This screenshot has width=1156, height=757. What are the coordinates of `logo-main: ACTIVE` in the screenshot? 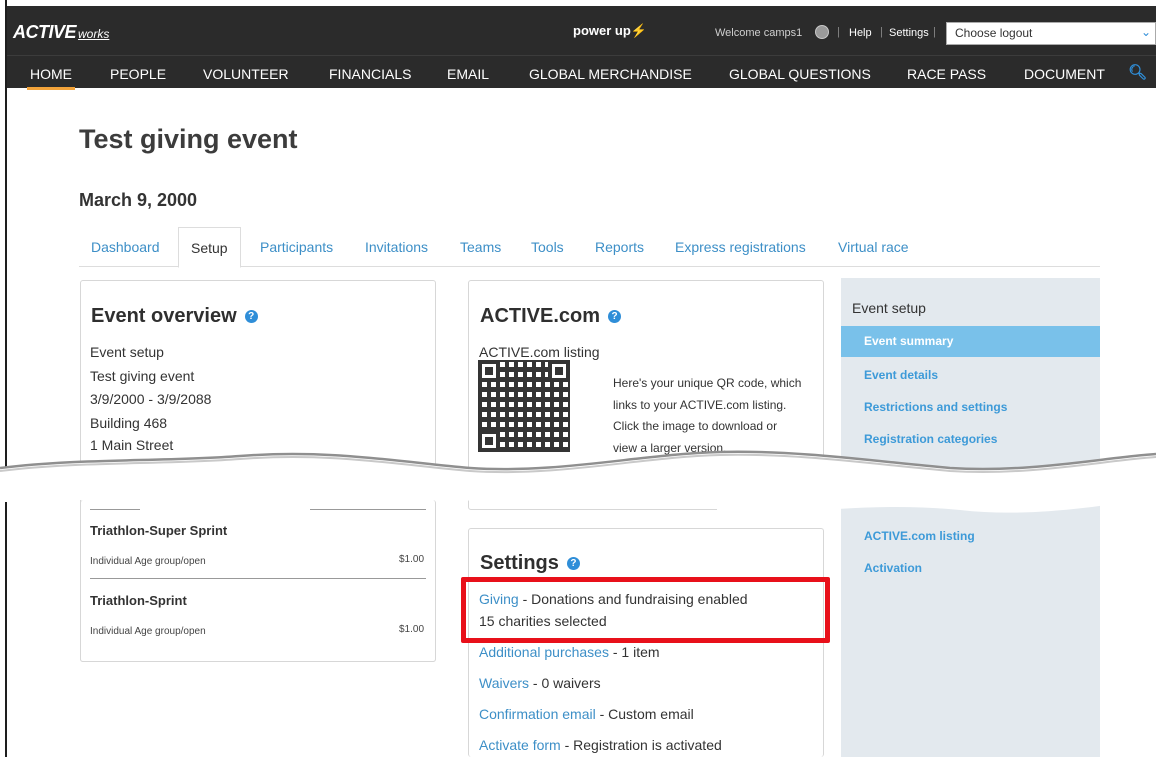 It's located at (45, 32).